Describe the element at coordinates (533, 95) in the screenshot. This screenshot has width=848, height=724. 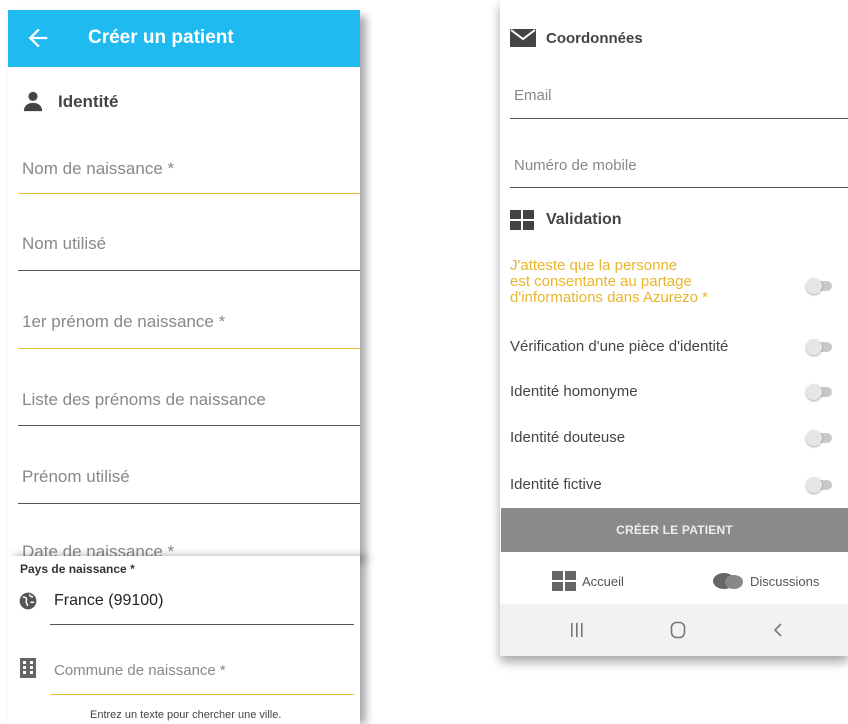
I see `email-input: Email` at that location.